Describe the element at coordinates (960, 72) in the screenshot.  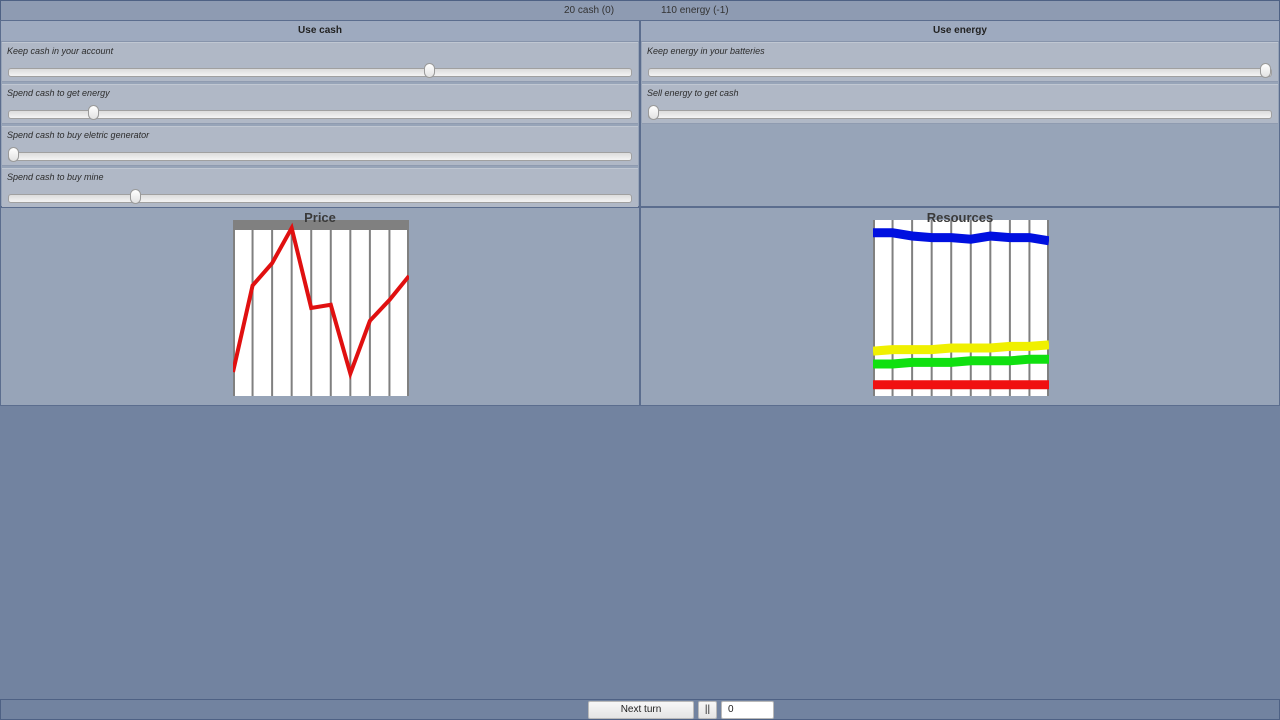
I see `keep-energy-slider-track` at that location.